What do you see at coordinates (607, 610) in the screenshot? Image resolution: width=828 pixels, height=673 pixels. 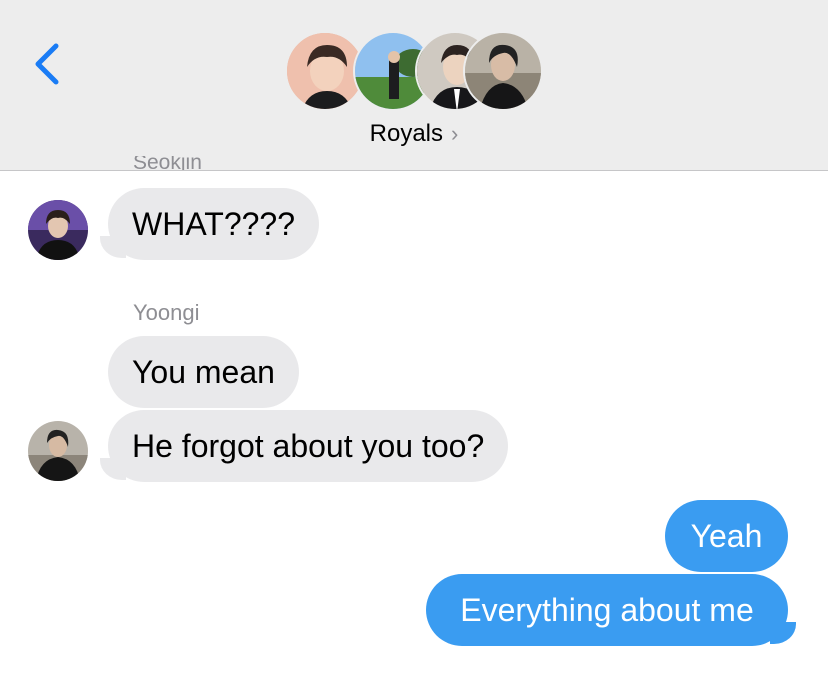 I see `message-bubble-outgoing: Everything about me` at bounding box center [607, 610].